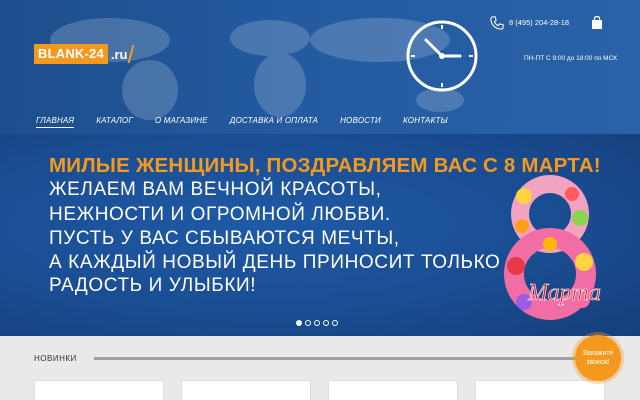  I want to click on banner-title-part1: МИЛЫЕ ЖЕНЩИНЫ, so click(152, 165).